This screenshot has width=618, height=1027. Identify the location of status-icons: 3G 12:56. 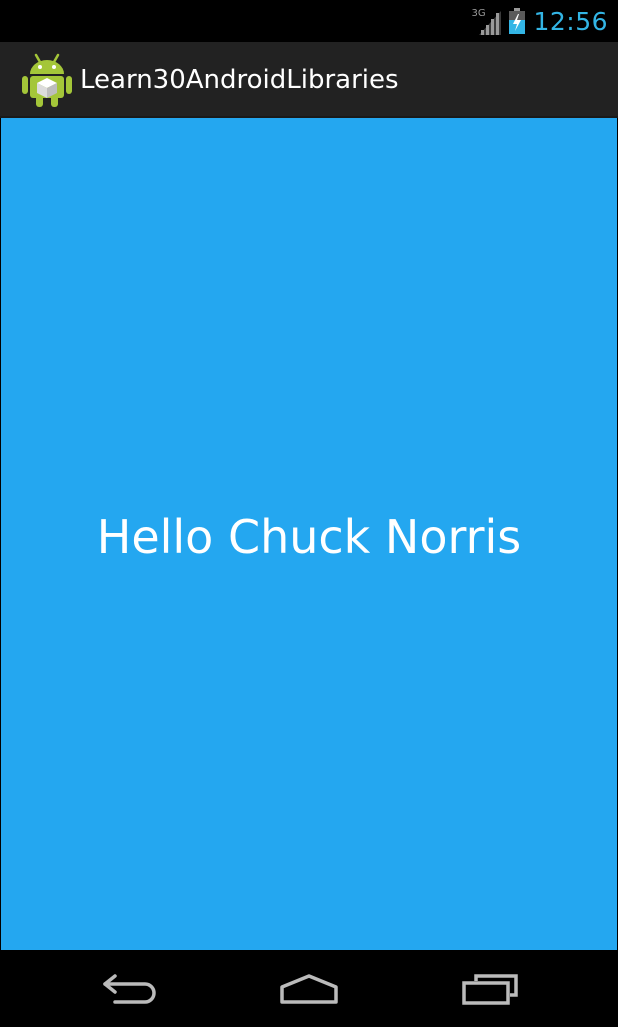
(539, 21).